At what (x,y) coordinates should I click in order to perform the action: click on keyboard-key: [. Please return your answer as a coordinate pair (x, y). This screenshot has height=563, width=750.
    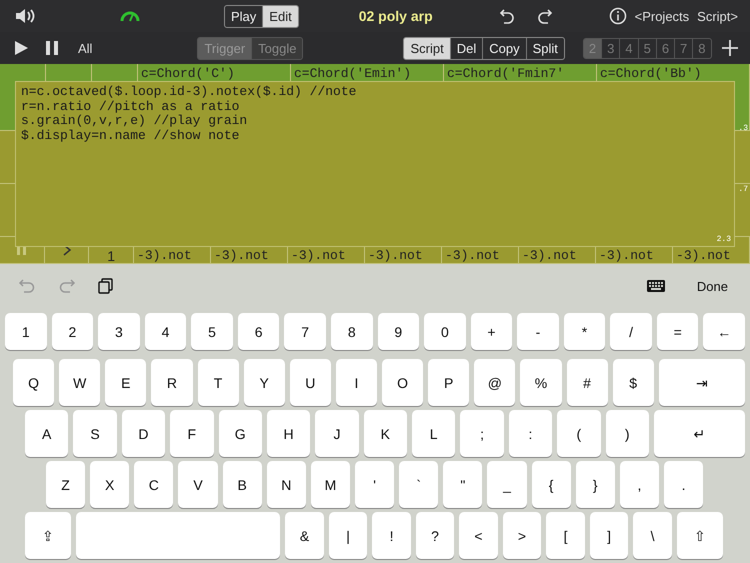
    Looking at the image, I should click on (565, 535).